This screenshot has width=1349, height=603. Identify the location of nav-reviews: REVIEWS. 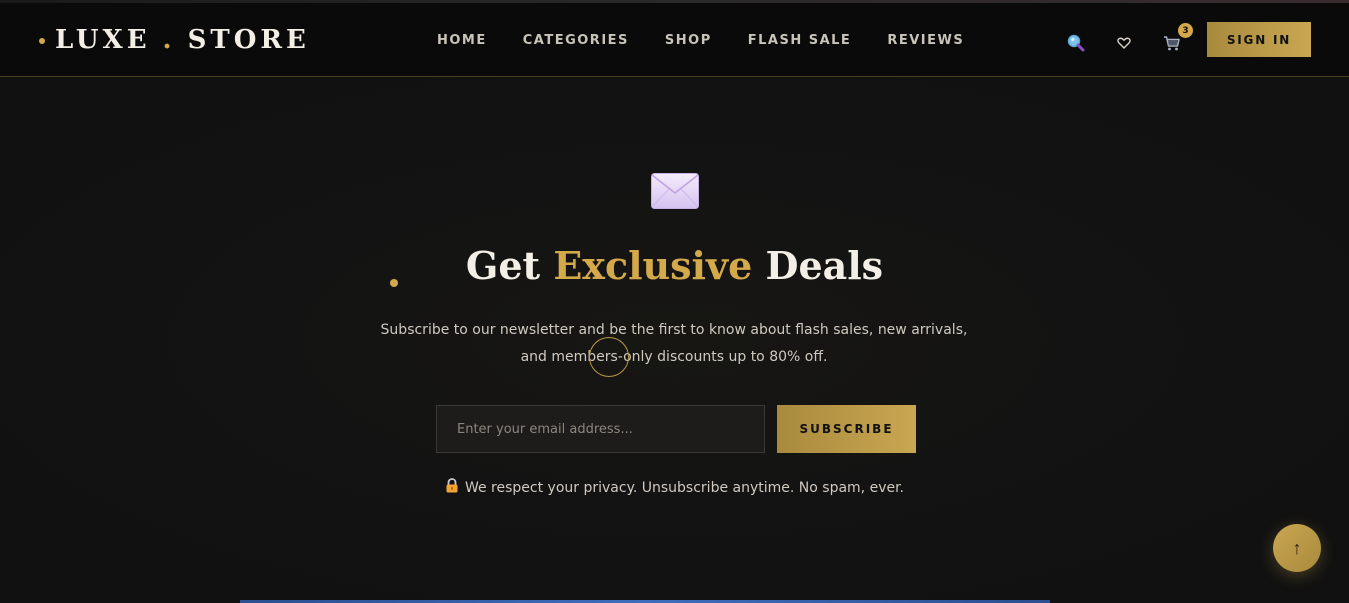
(925, 40).